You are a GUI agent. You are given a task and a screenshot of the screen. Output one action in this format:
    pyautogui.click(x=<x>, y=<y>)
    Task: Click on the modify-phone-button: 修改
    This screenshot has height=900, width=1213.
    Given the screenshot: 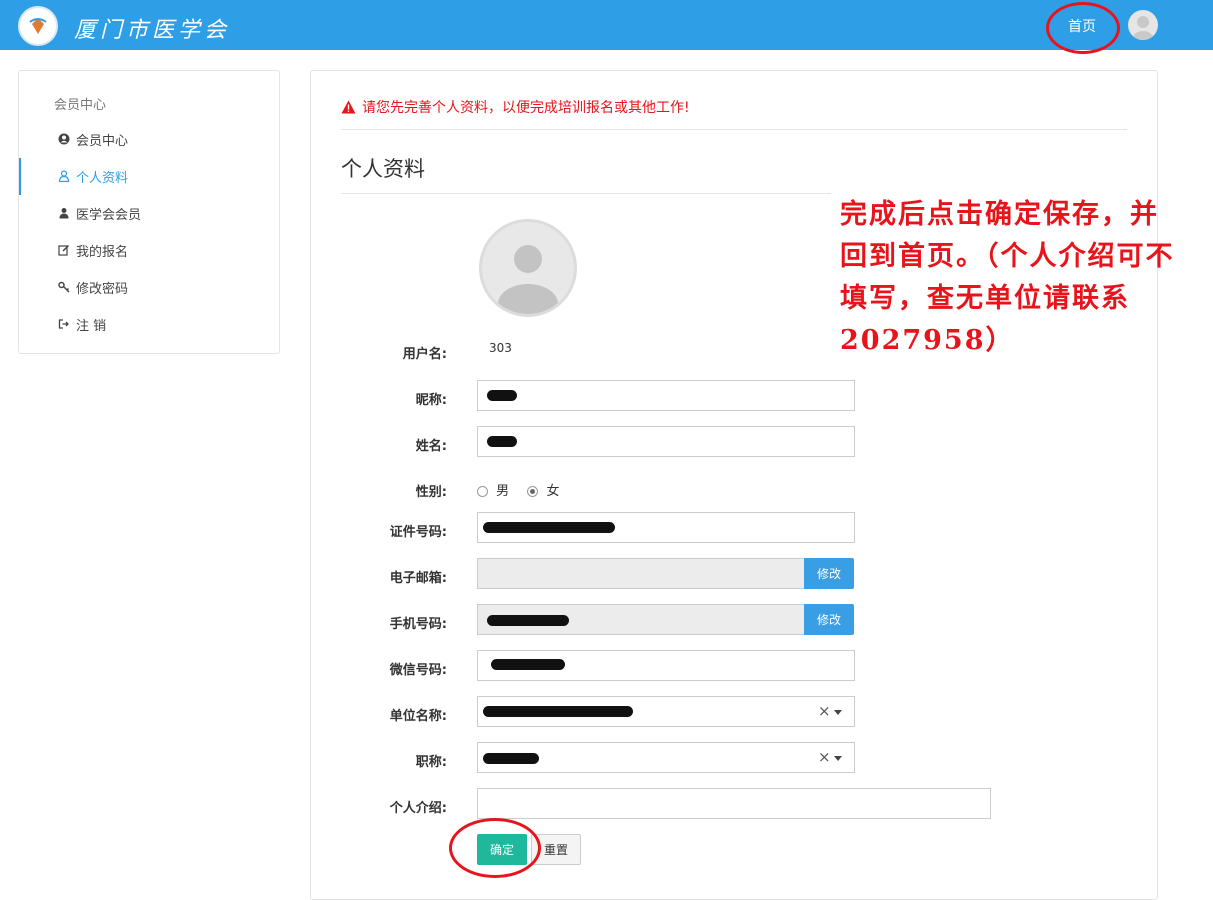 What is the action you would take?
    pyautogui.click(x=829, y=619)
    